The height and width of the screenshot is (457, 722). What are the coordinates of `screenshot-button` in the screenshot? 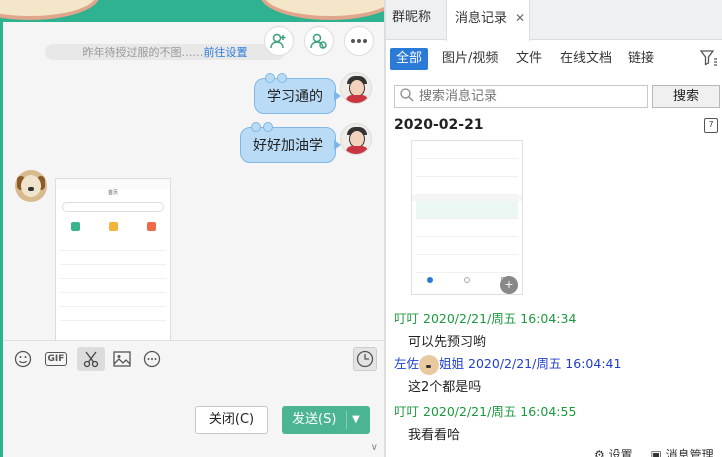 It's located at (91, 359).